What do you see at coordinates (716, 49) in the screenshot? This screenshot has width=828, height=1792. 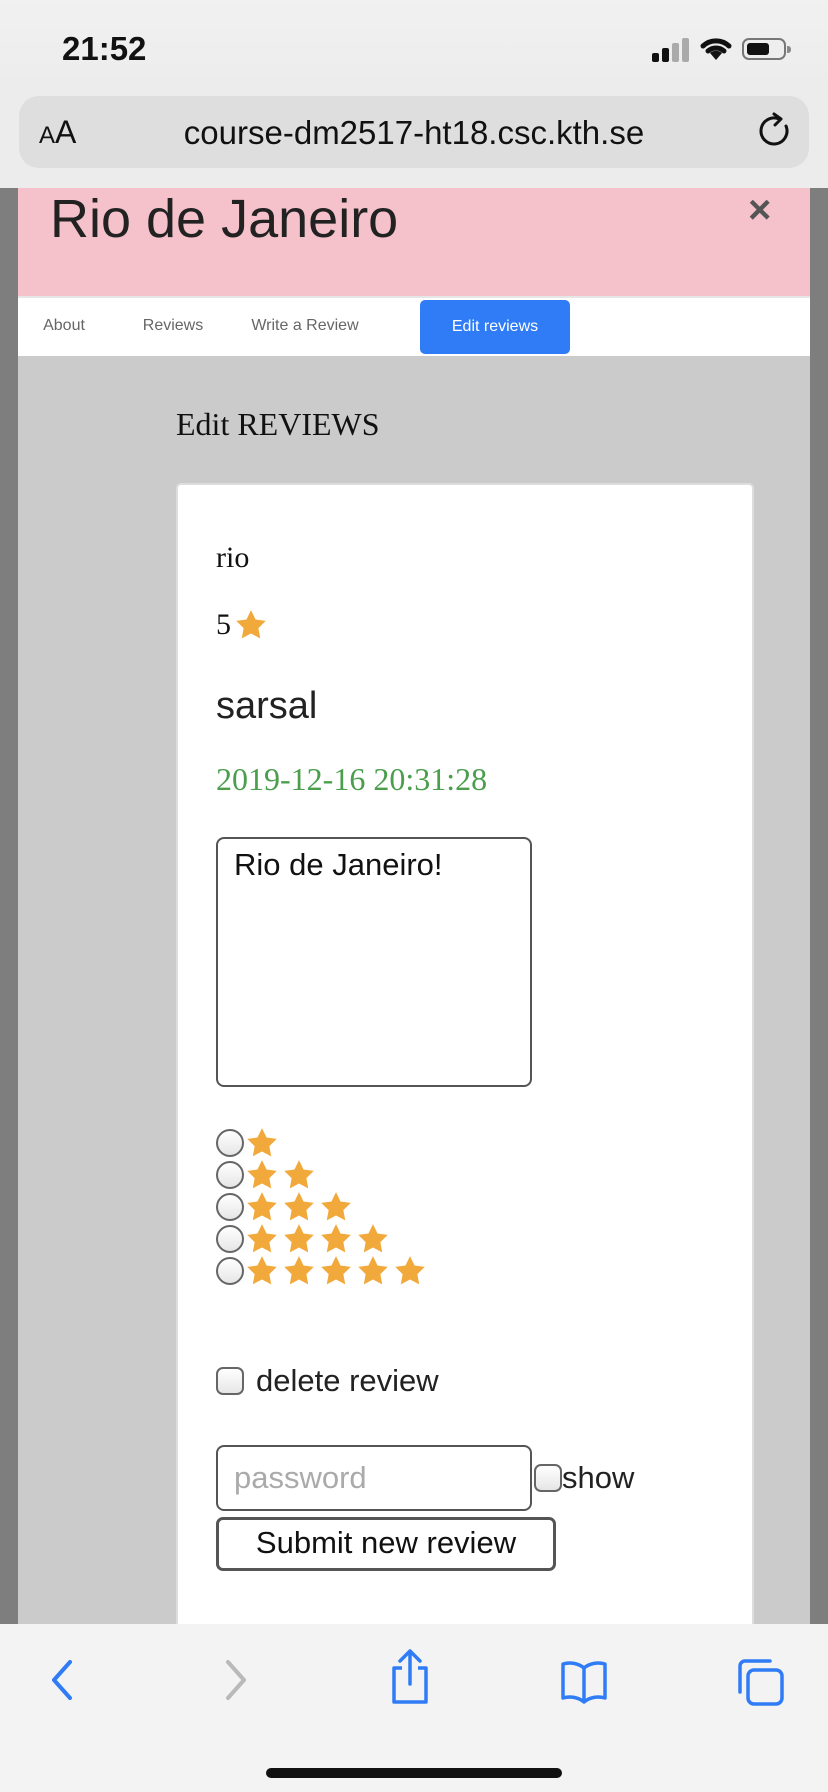 I see `wifi-icon` at bounding box center [716, 49].